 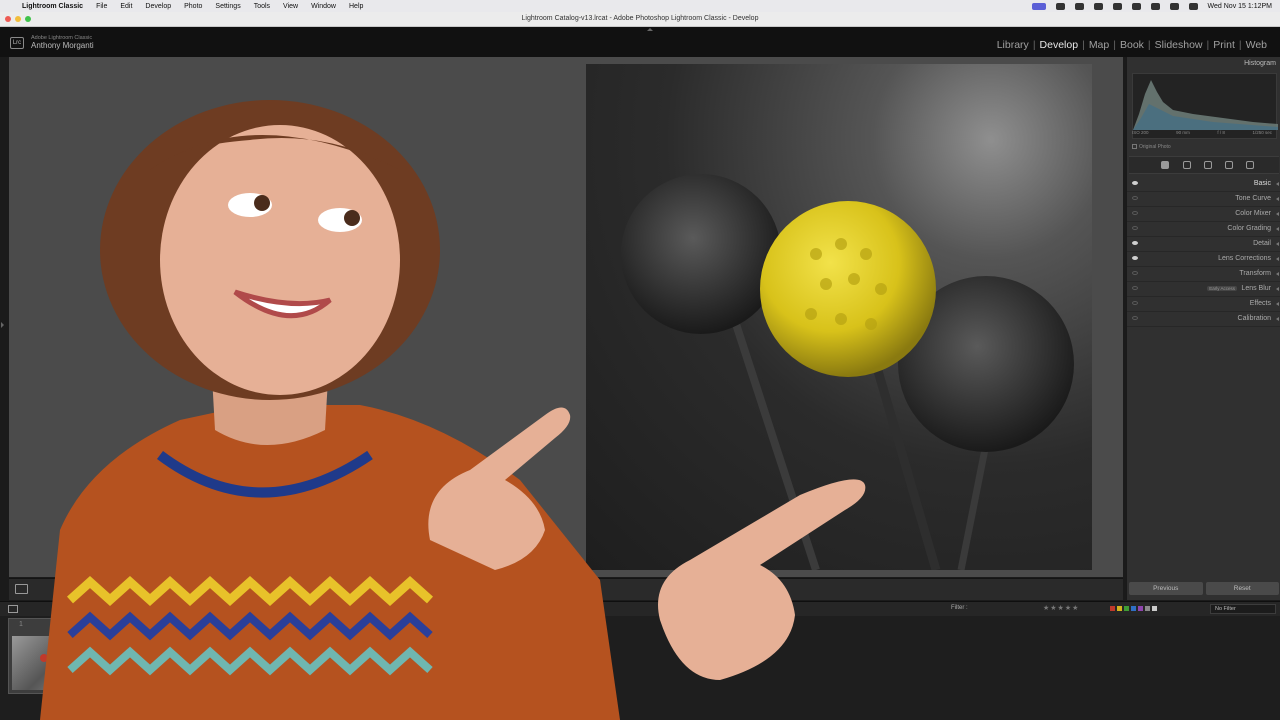 What do you see at coordinates (1256, 45) in the screenshot?
I see `module-web: Web` at bounding box center [1256, 45].